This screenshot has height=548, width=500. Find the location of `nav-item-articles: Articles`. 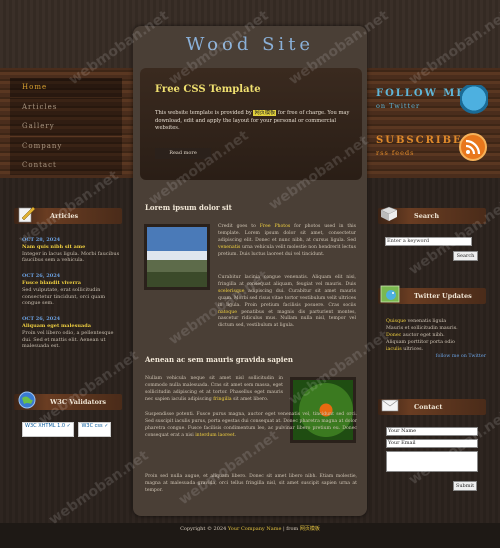

nav-item-articles: Articles is located at coordinates (66, 107).